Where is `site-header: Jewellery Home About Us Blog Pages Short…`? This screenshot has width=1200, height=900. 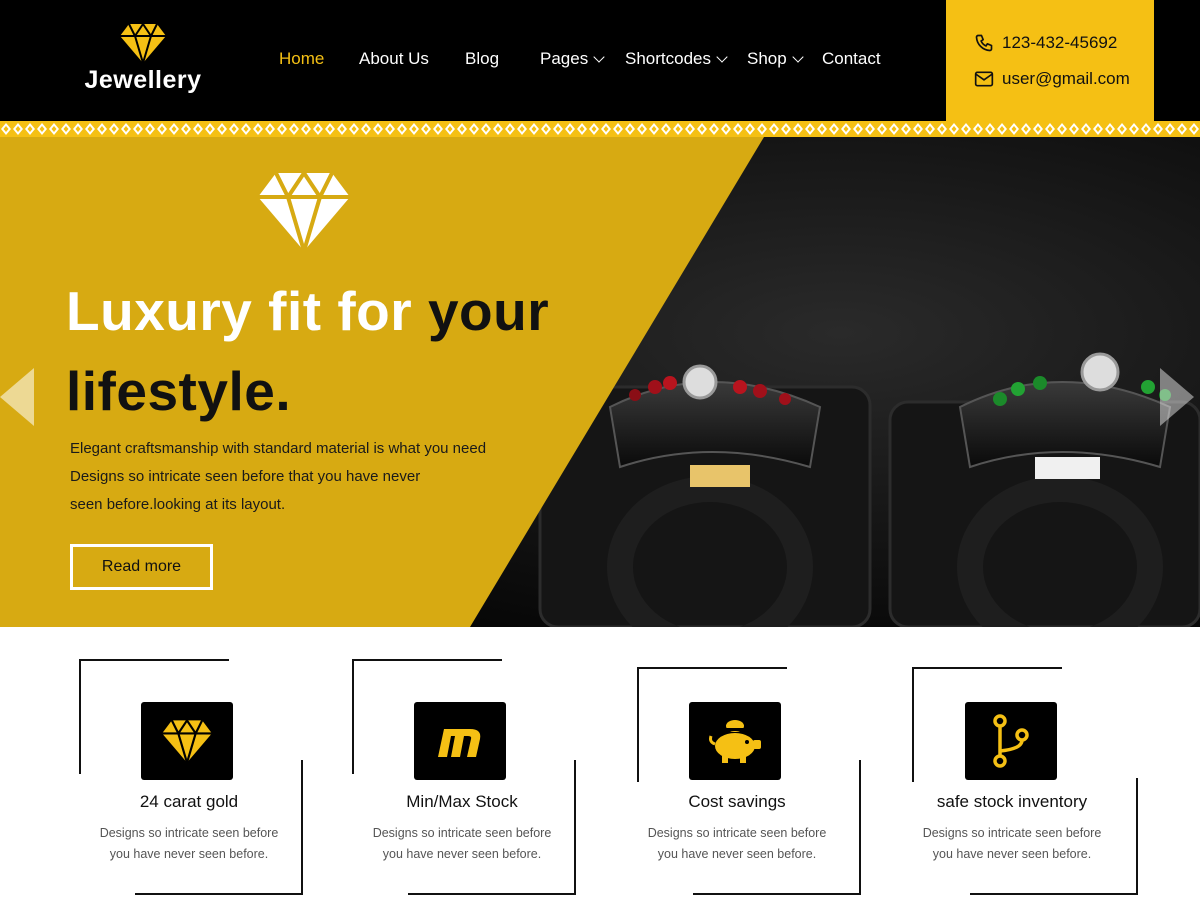
site-header: Jewellery Home About Us Blog Pages Short… is located at coordinates (600, 60).